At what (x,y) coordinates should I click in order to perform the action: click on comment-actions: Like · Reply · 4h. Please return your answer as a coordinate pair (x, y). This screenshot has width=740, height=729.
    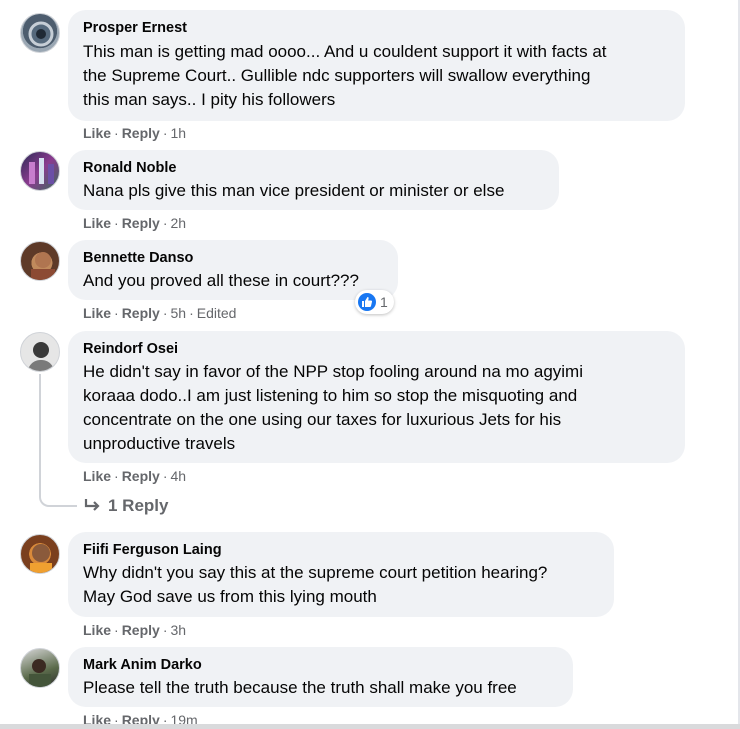
    Looking at the image, I should click on (135, 476).